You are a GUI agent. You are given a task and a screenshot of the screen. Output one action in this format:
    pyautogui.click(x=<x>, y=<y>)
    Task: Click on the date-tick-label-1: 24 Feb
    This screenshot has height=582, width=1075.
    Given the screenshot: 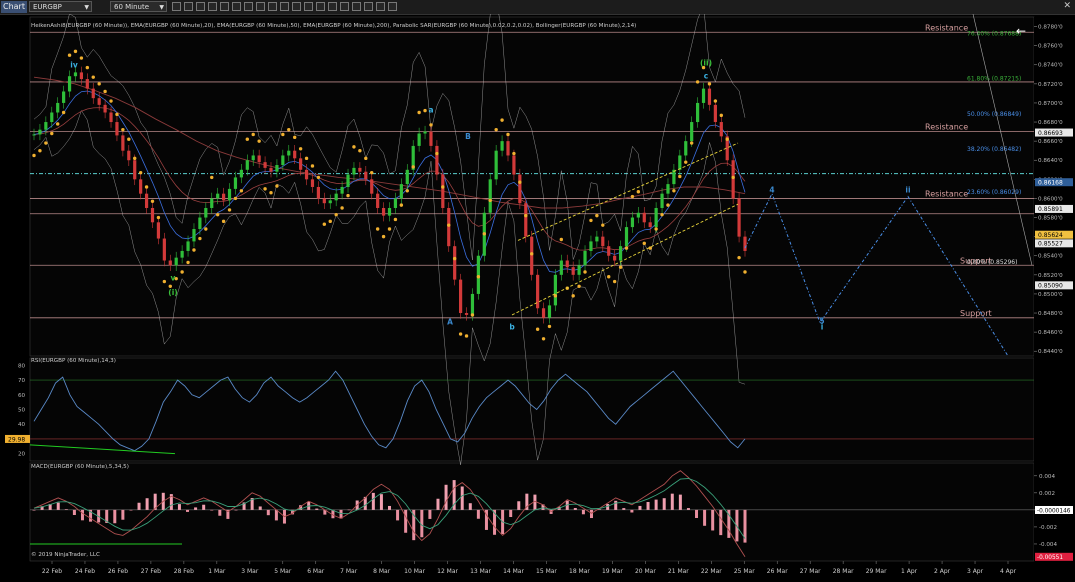 What is the action you would take?
    pyautogui.click(x=85, y=571)
    